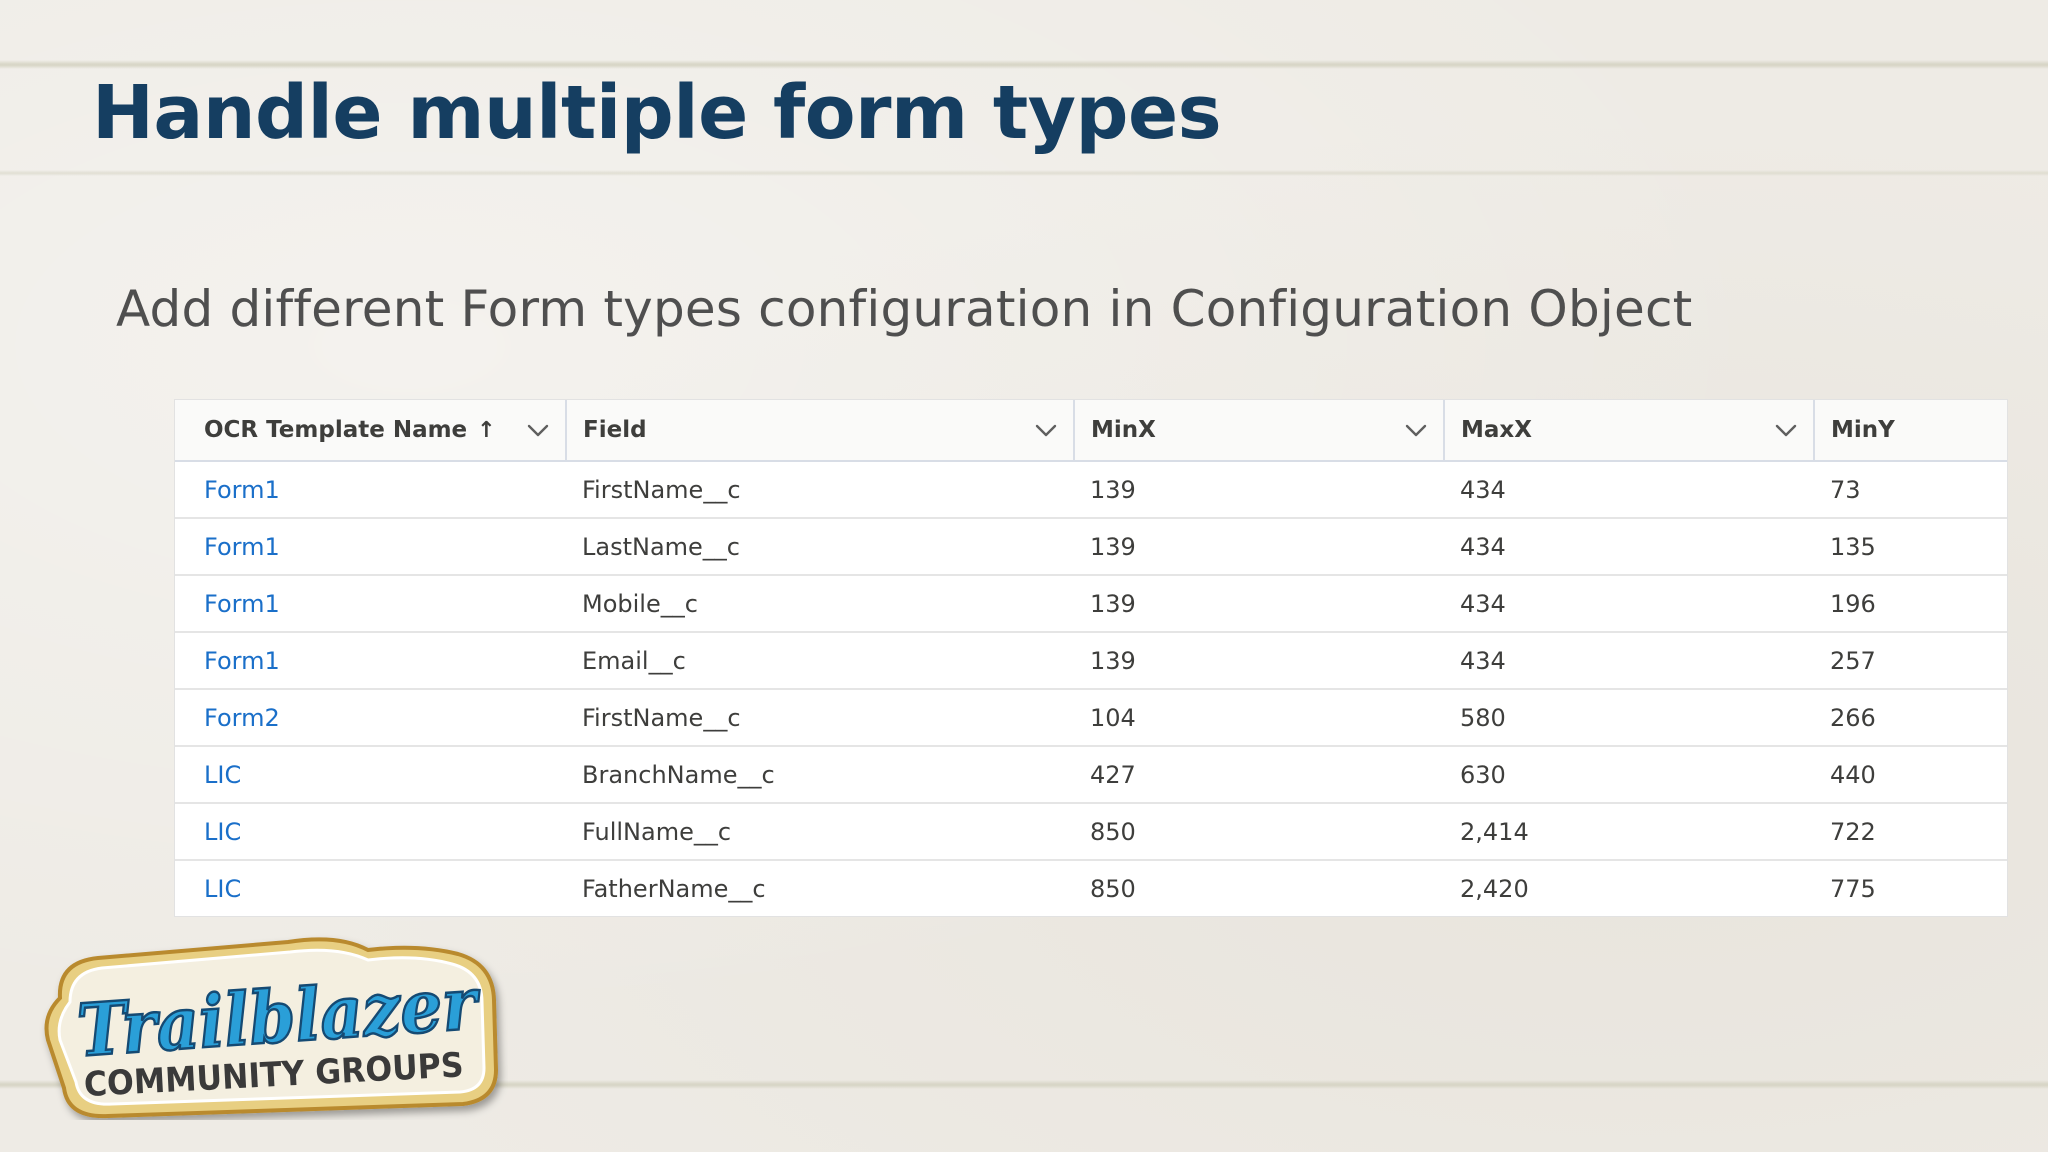 The image size is (2048, 1152). What do you see at coordinates (1910, 661) in the screenshot?
I see `miny-cell: 257` at bounding box center [1910, 661].